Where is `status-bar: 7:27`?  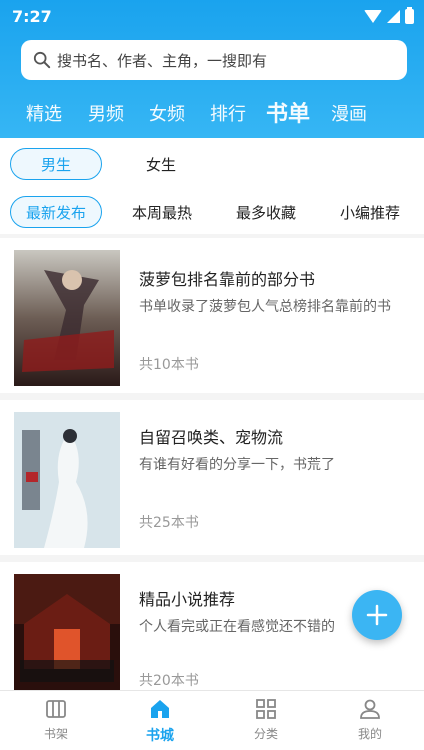
status-bar: 7:27 is located at coordinates (212, 17).